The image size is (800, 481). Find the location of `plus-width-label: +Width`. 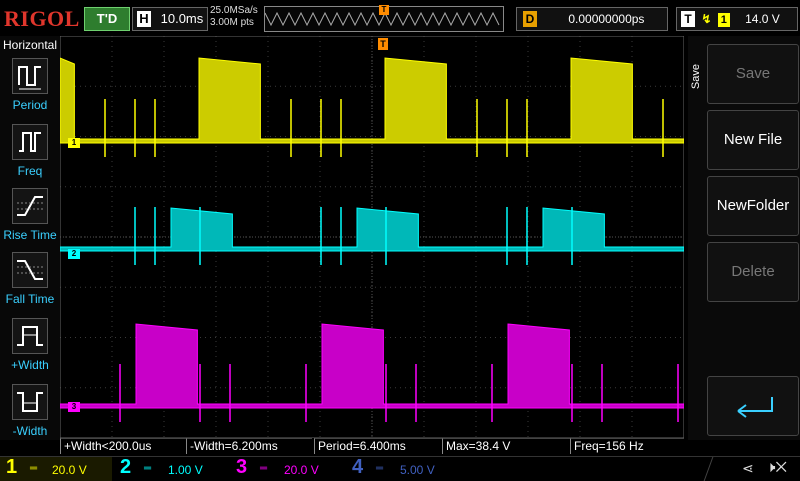

plus-width-label: +Width is located at coordinates (30, 365).